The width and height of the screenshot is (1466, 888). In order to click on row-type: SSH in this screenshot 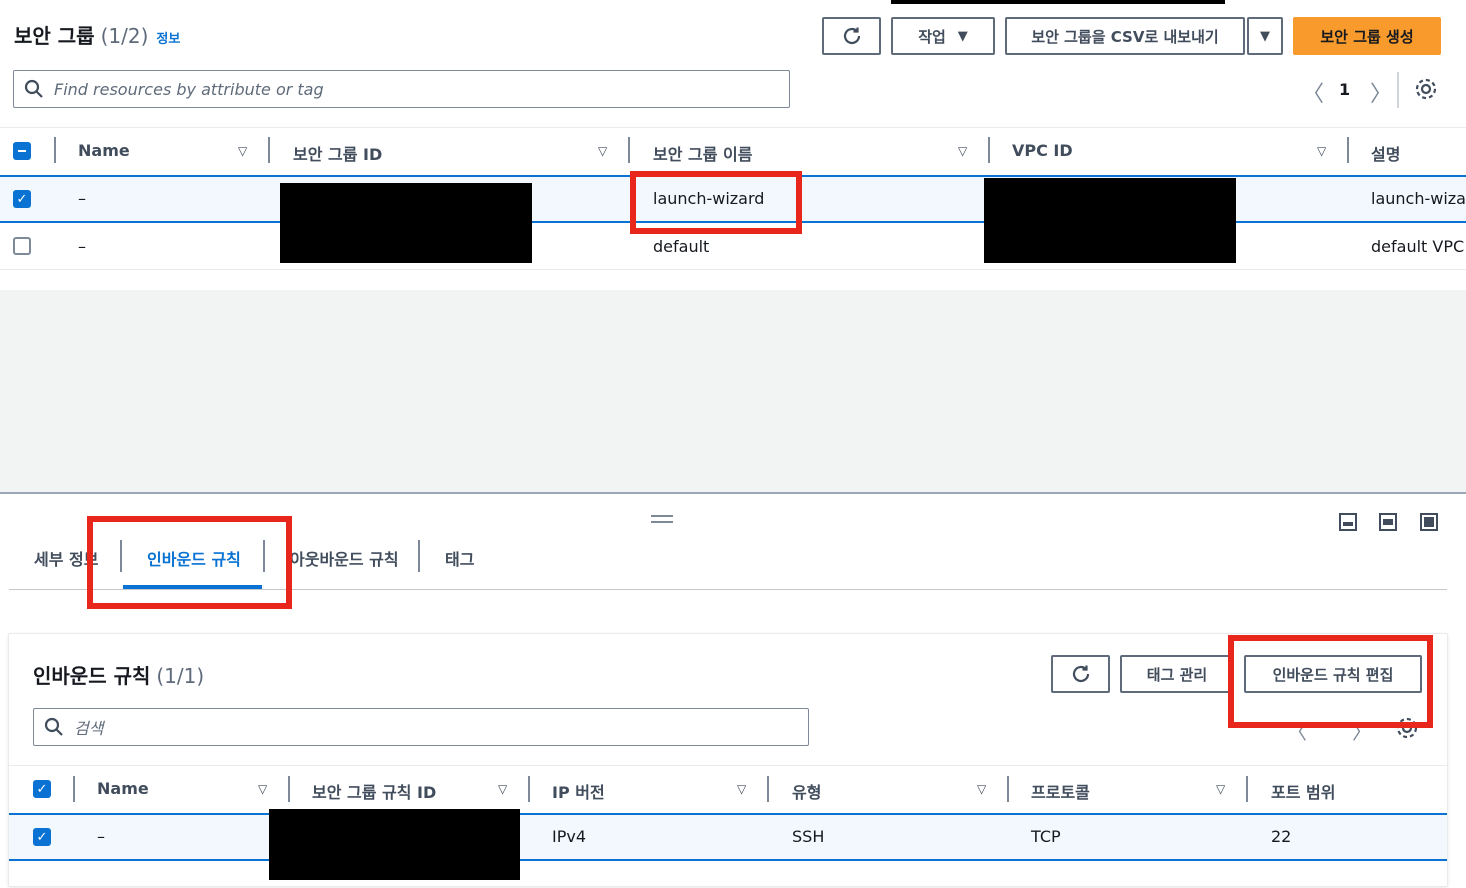, I will do `click(808, 836)`.